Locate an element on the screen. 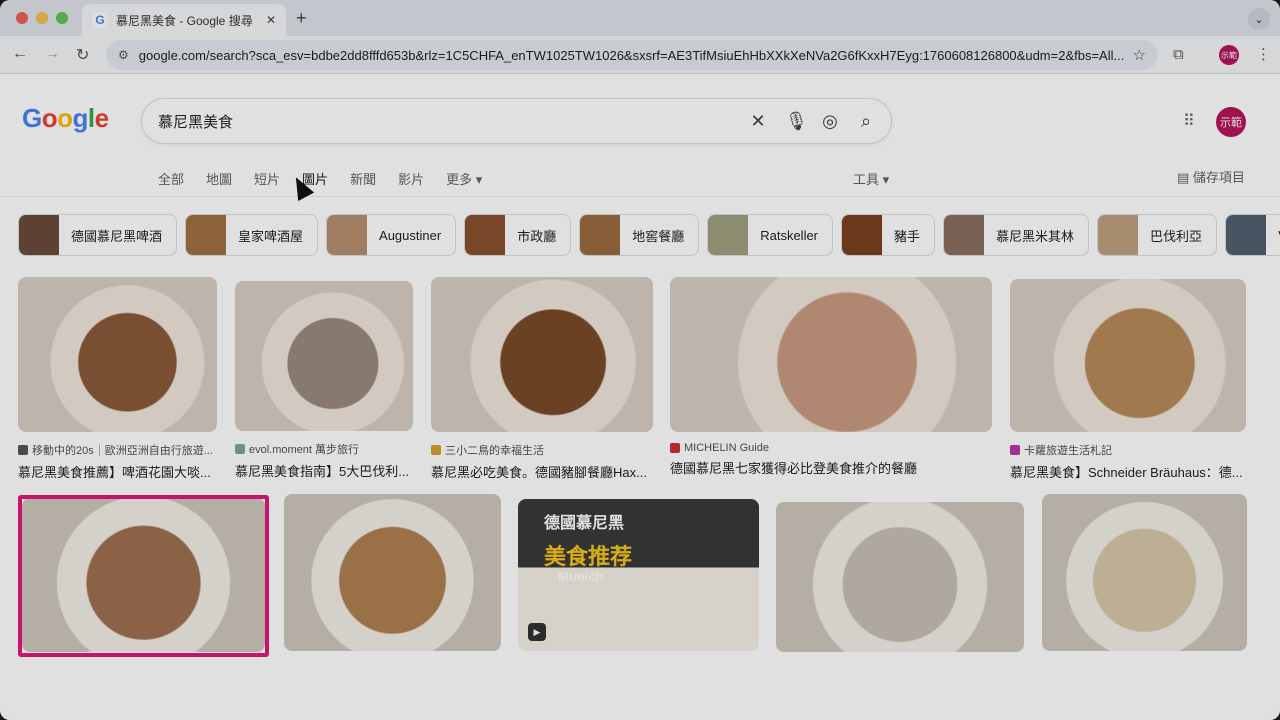  back-icon: ← is located at coordinates (20, 54).